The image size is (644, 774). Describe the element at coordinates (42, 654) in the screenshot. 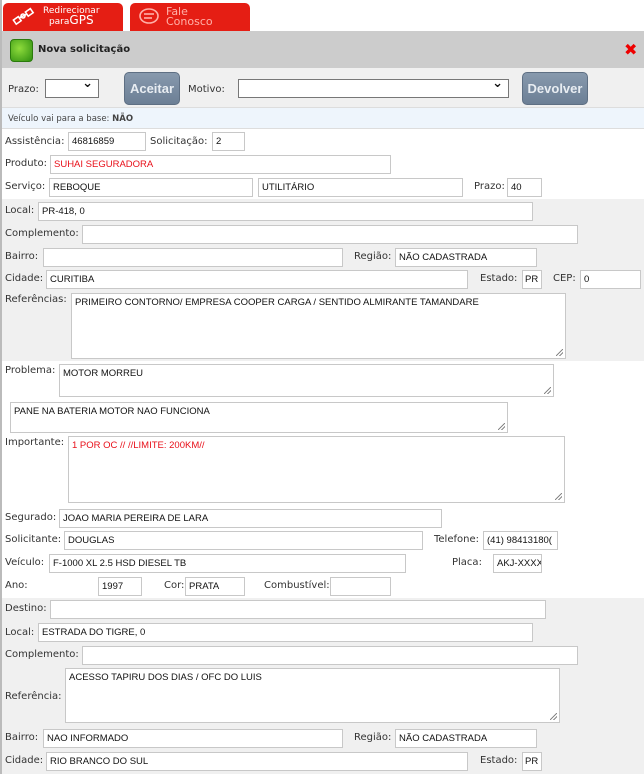

I see `destino-complemento-label: Complemento:` at that location.